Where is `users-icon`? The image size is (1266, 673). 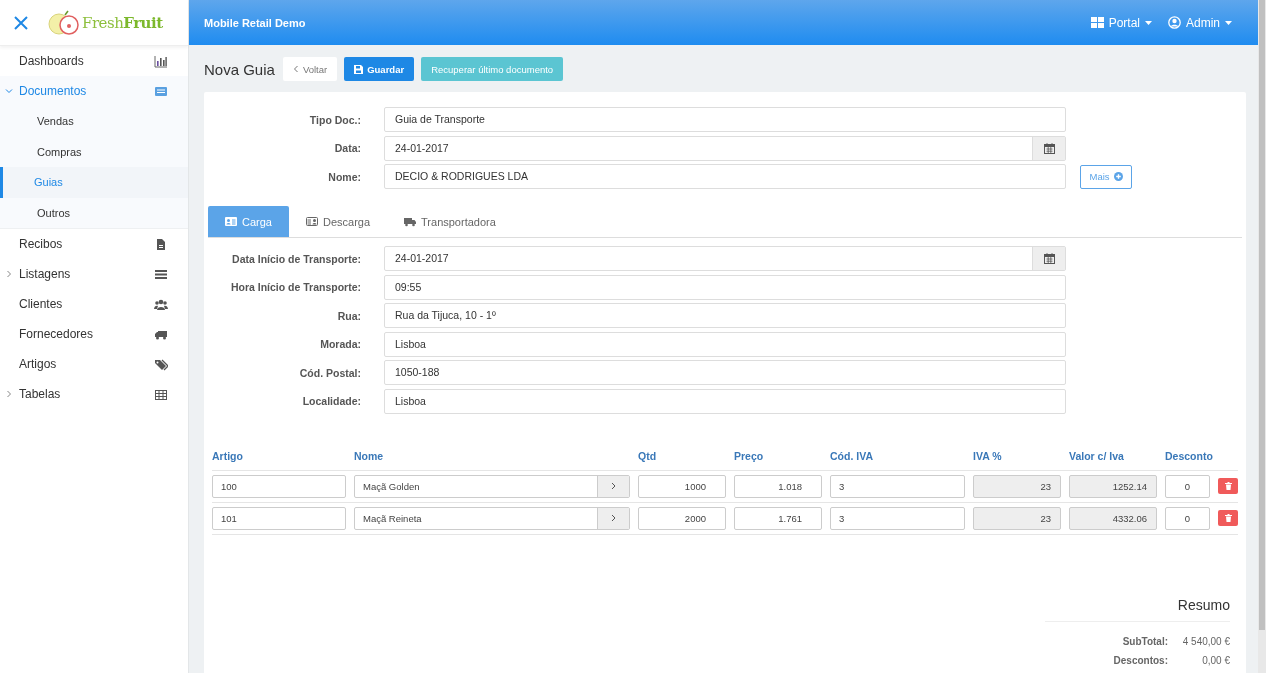
users-icon is located at coordinates (161, 304).